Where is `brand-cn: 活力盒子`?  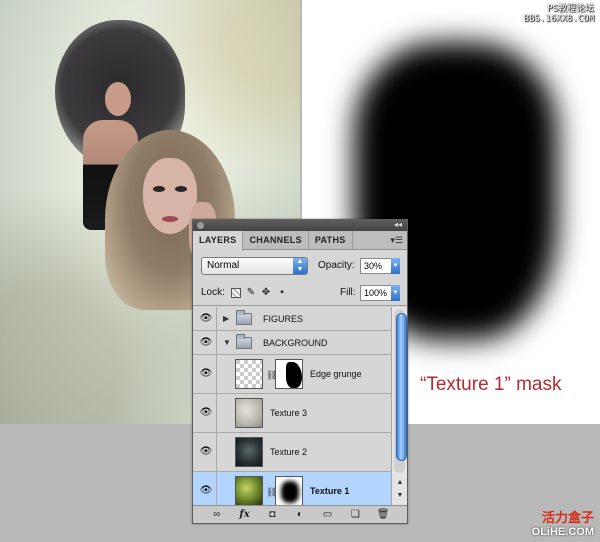 brand-cn: 活力盒子 is located at coordinates (567, 517).